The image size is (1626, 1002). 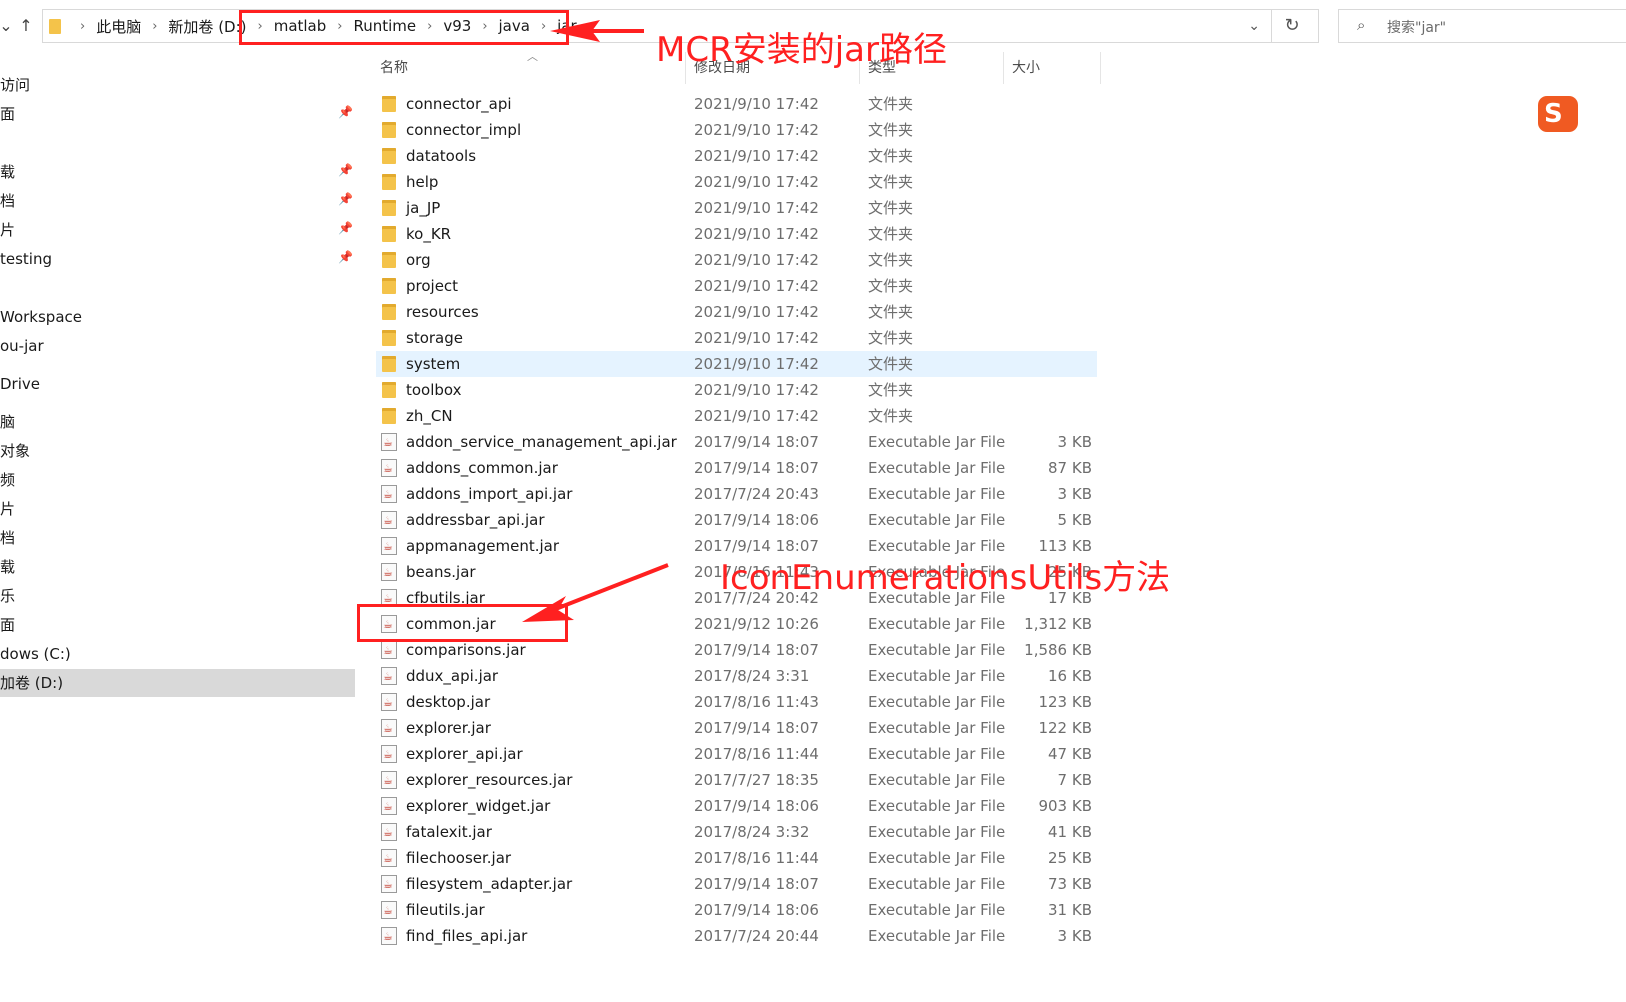 What do you see at coordinates (595, 321) in the screenshot?
I see `annotation-arrows` at bounding box center [595, 321].